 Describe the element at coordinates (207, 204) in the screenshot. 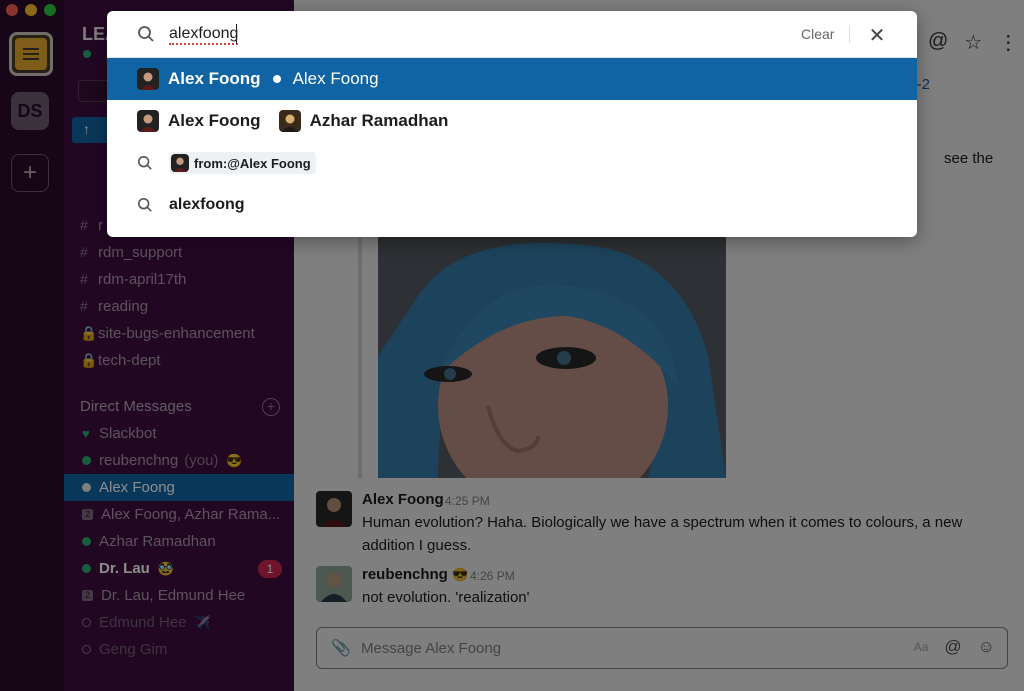

I see `suggestion-label: alexfoong` at that location.